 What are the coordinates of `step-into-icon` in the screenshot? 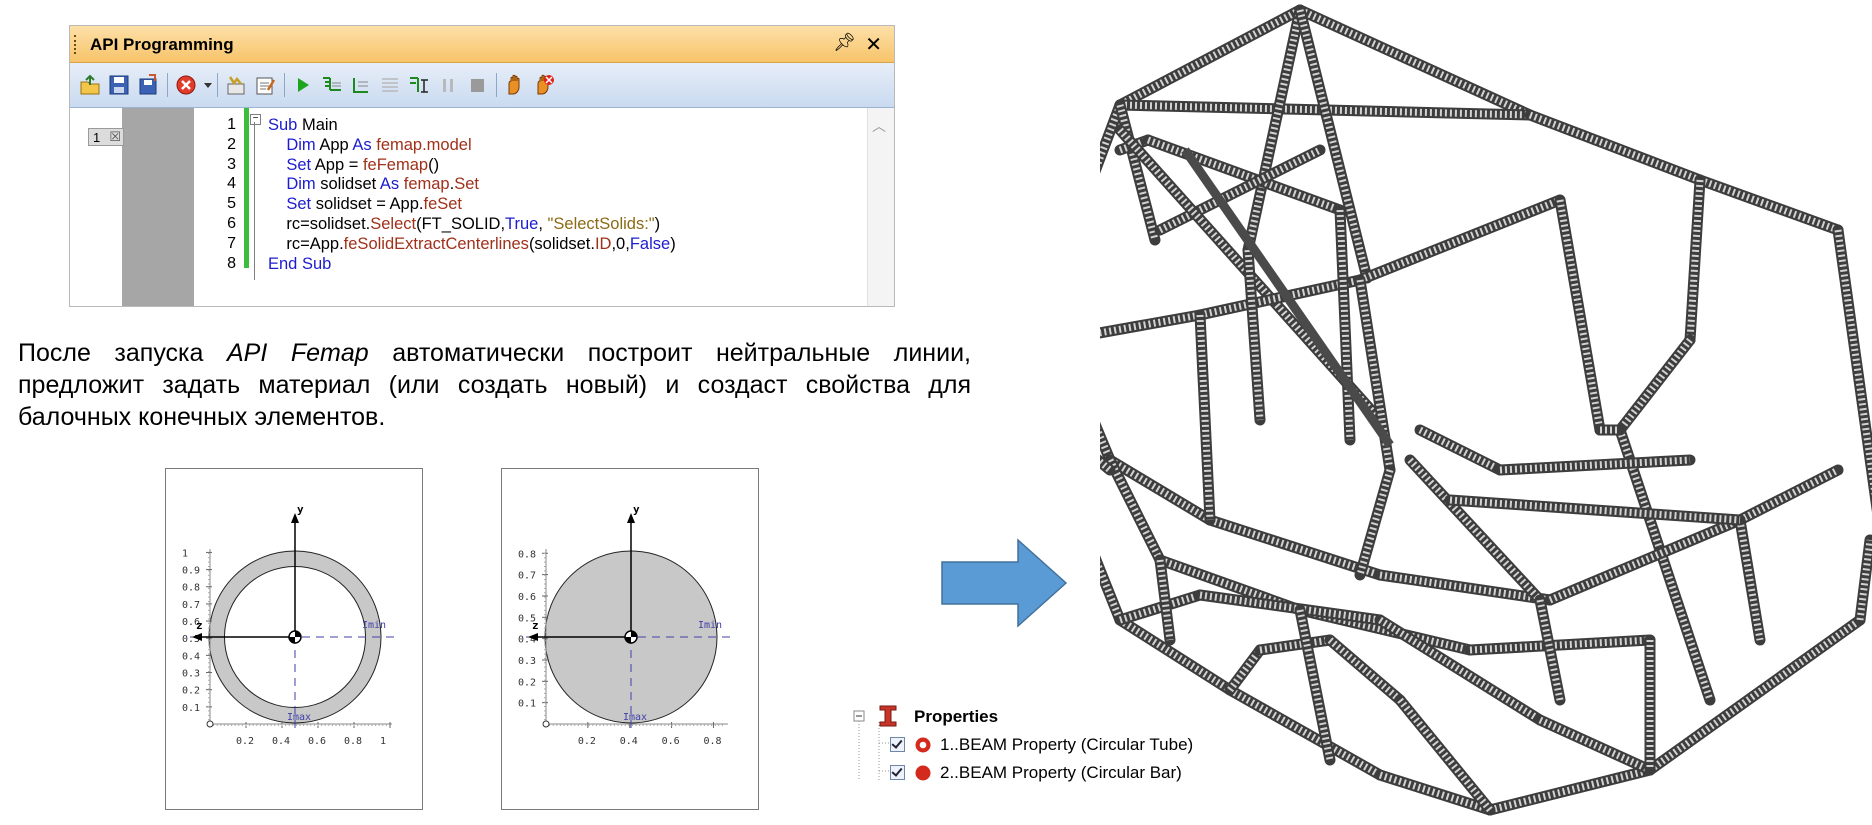 It's located at (332, 85).